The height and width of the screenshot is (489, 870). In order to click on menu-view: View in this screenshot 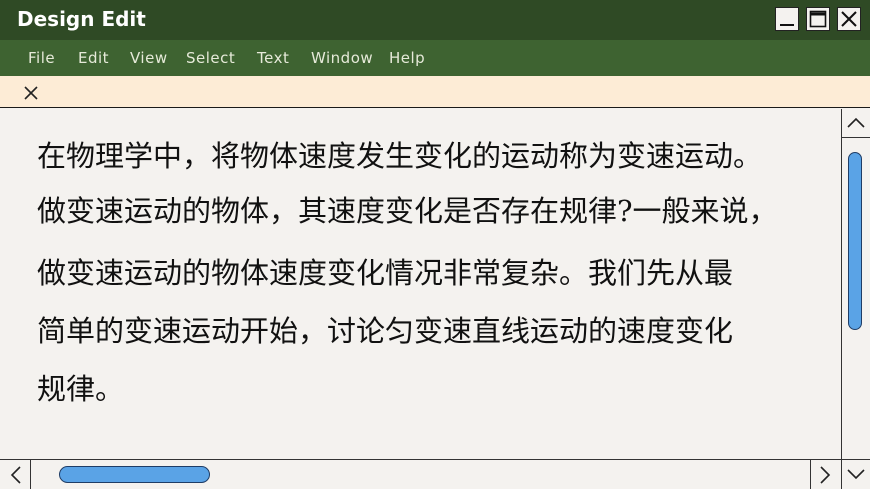, I will do `click(149, 58)`.